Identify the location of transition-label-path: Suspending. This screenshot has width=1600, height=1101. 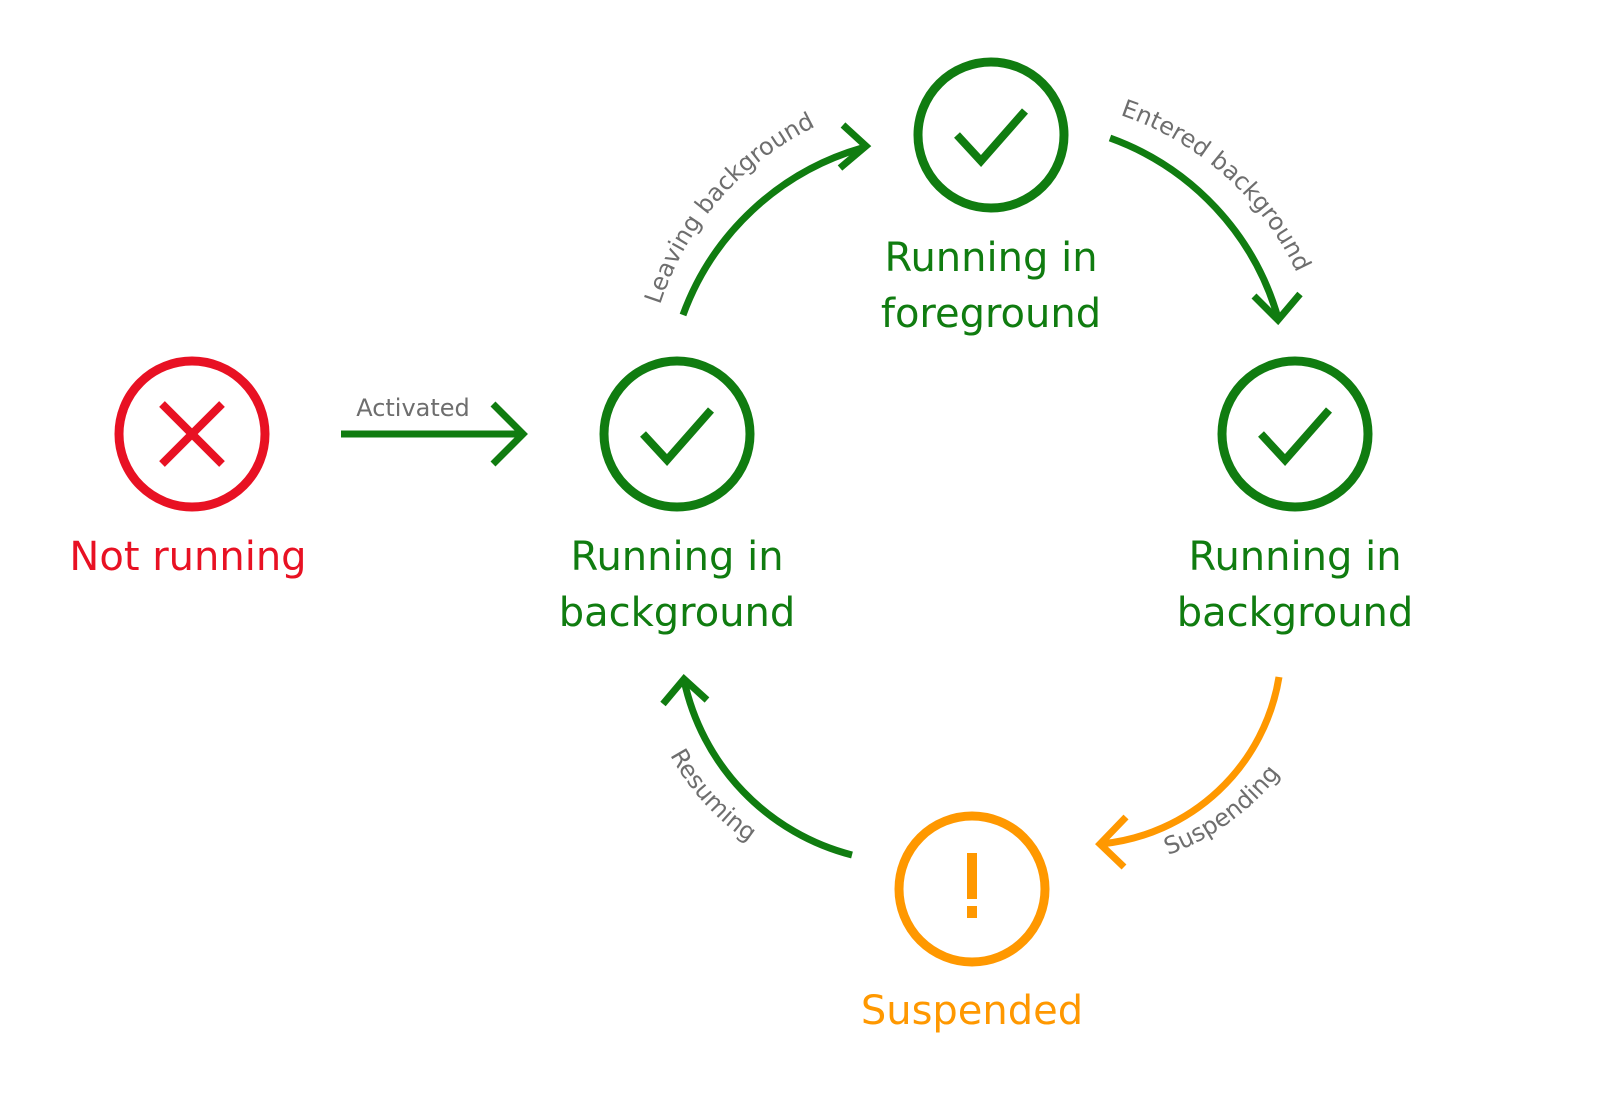
(1222, 809).